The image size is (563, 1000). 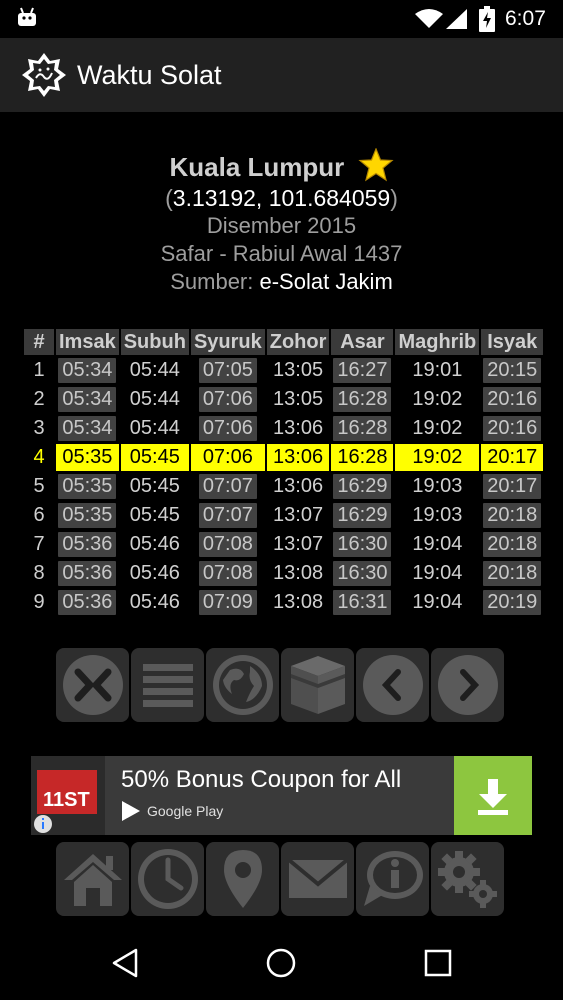 I want to click on day-number: 2, so click(x=39, y=399).